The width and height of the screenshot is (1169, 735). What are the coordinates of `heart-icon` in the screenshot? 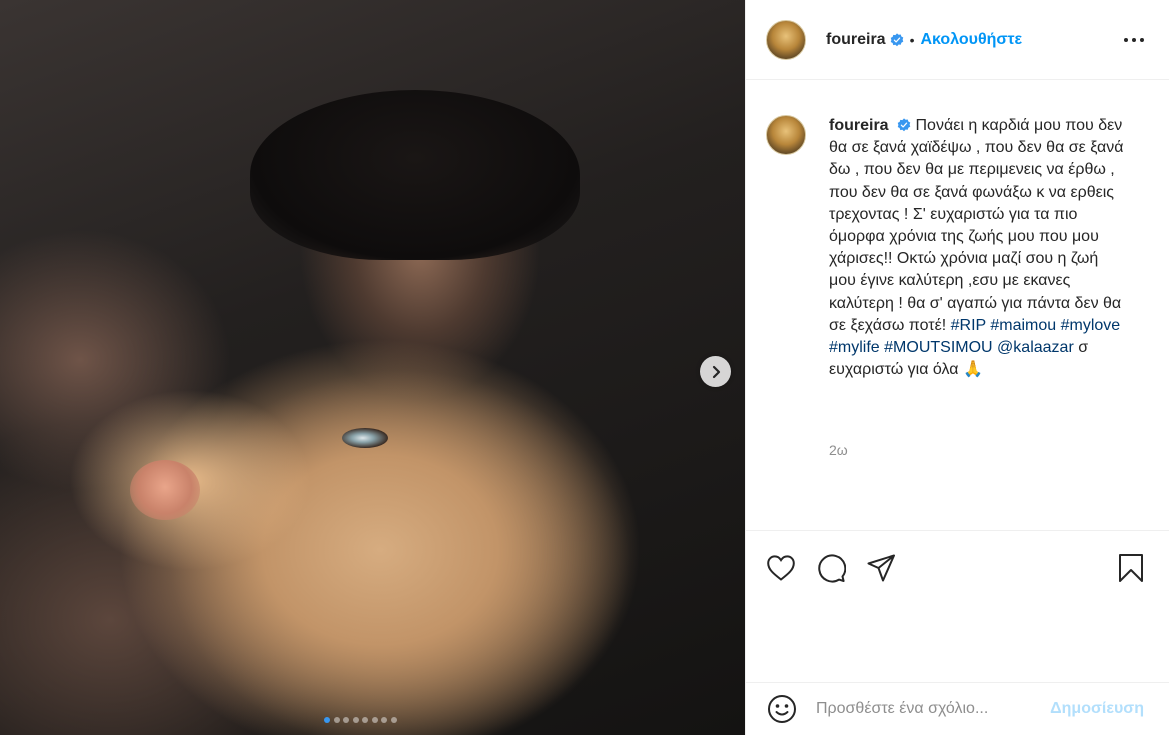 It's located at (781, 568).